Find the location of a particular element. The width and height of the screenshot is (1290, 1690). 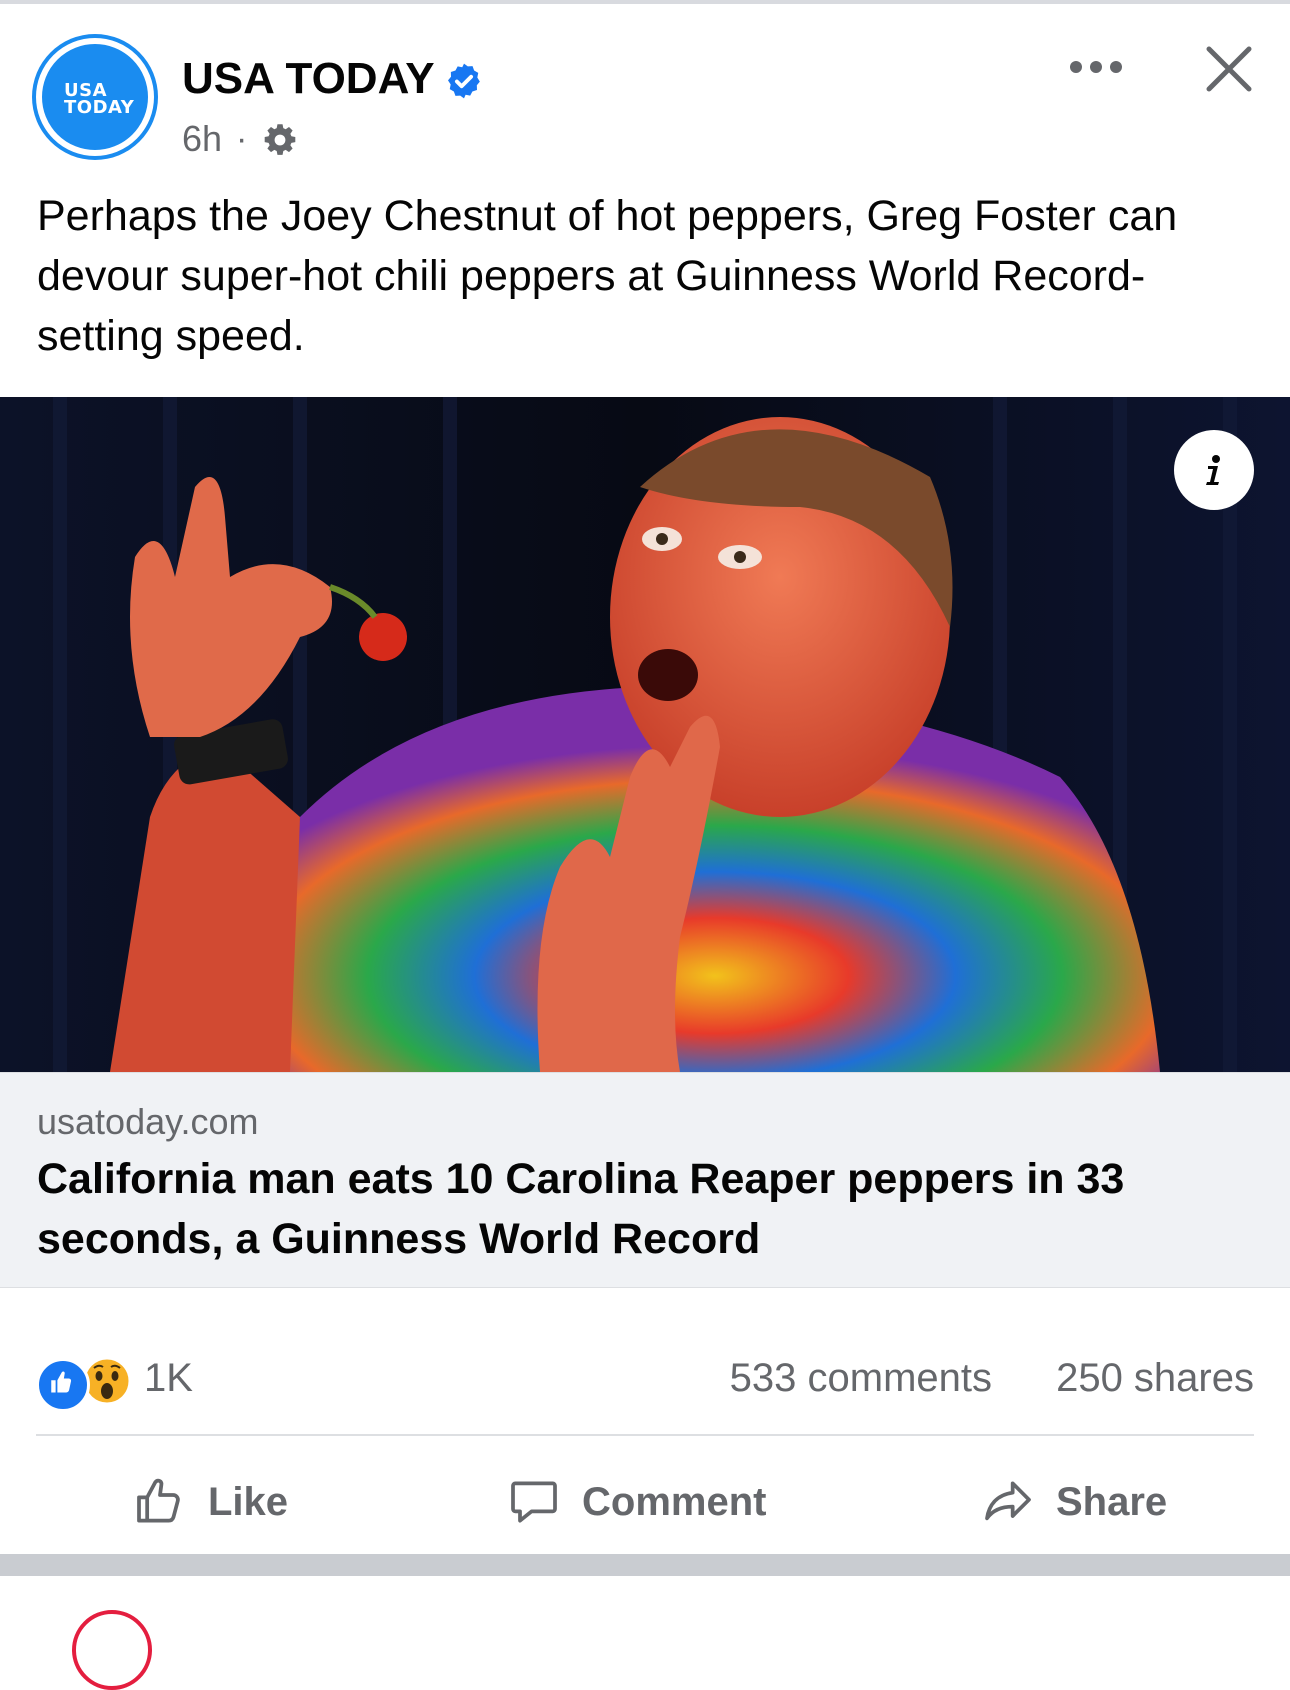

info-icon is located at coordinates (1213, 470).